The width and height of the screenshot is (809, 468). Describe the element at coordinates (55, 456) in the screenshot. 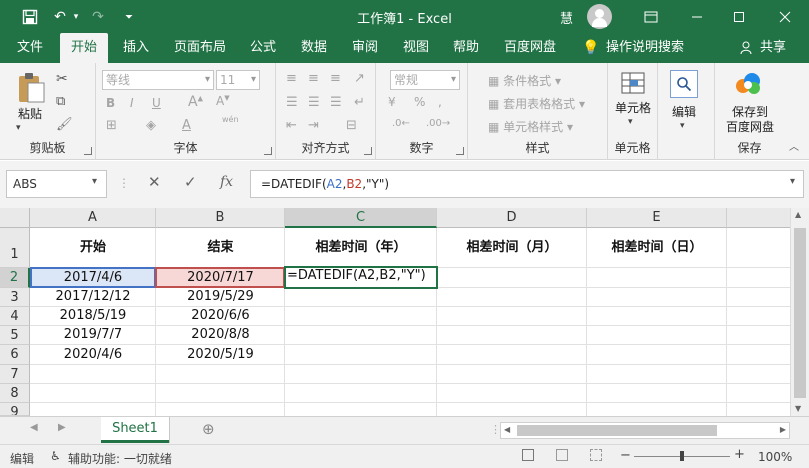

I see `accessibility-icon: ♿` at that location.